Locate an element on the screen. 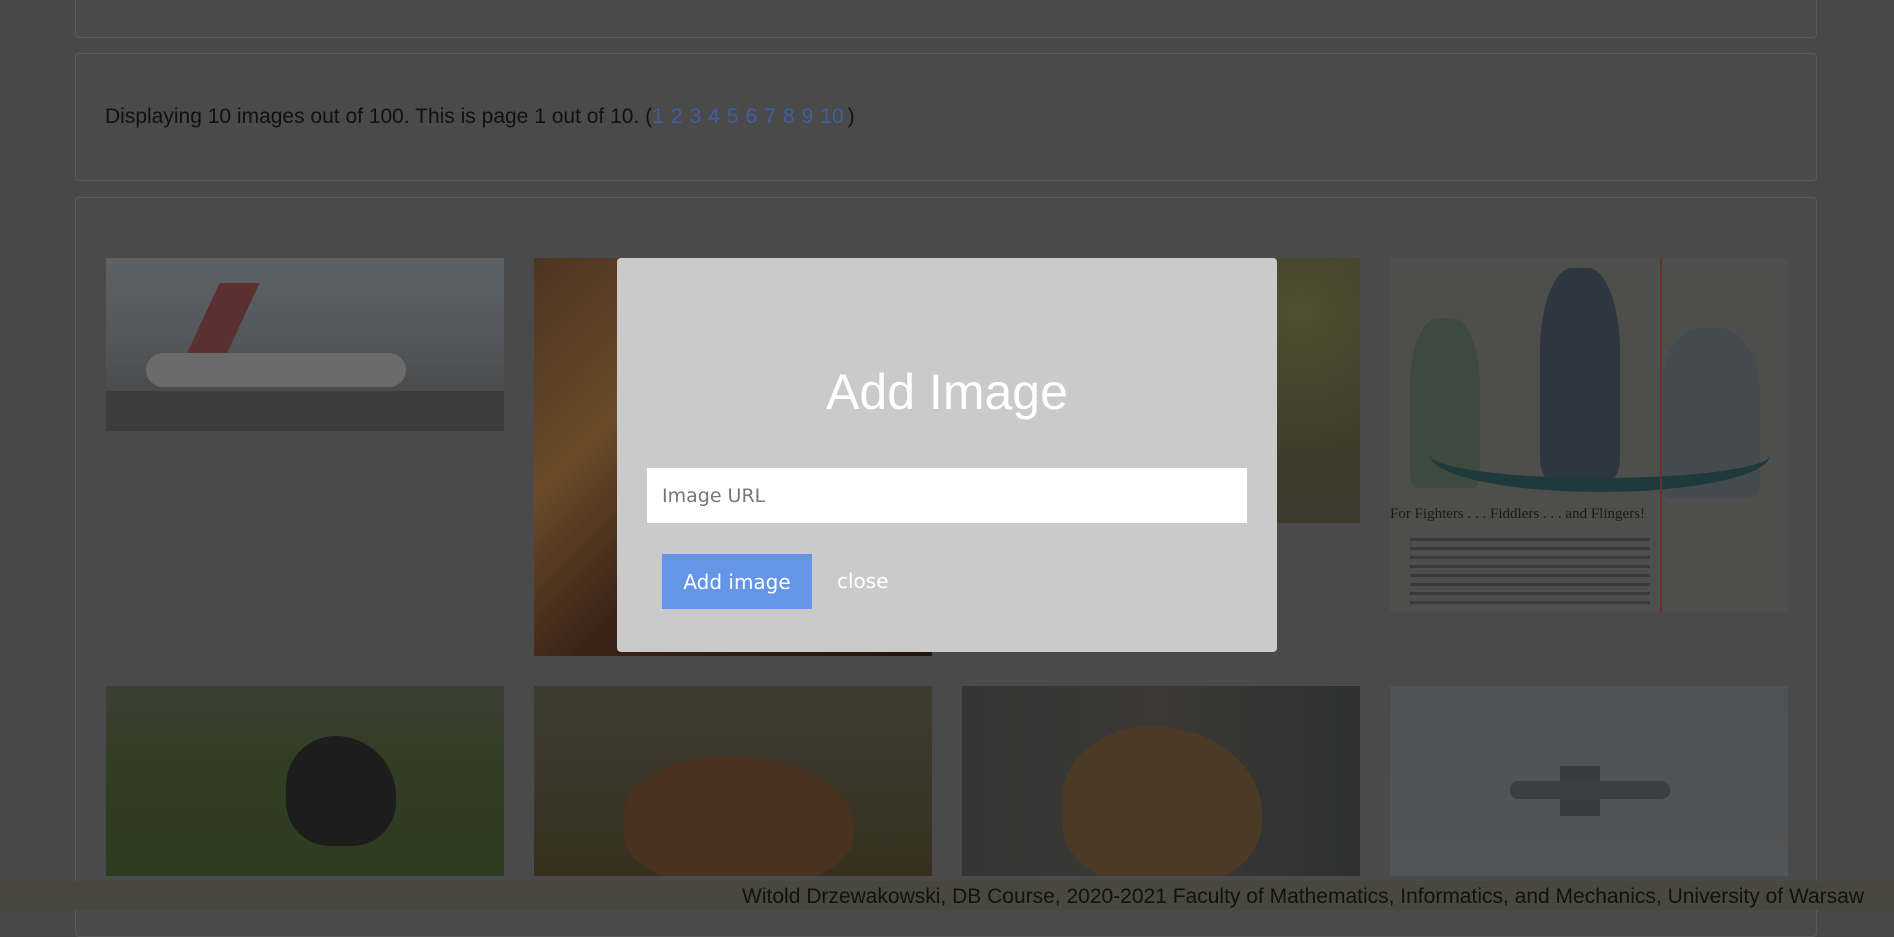 The image size is (1894, 937). page-link-10: 10 is located at coordinates (831, 116).